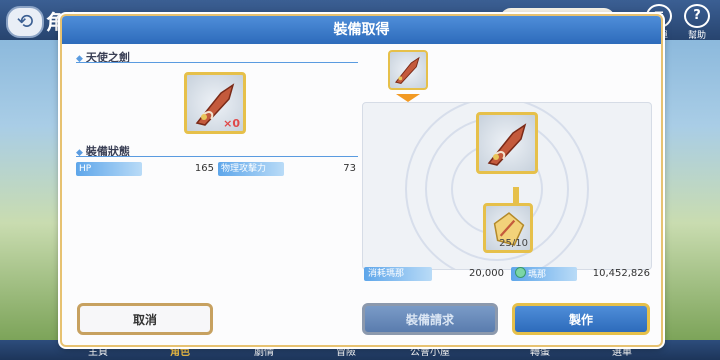  What do you see at coordinates (516, 195) in the screenshot?
I see `recipe-connector` at bounding box center [516, 195].